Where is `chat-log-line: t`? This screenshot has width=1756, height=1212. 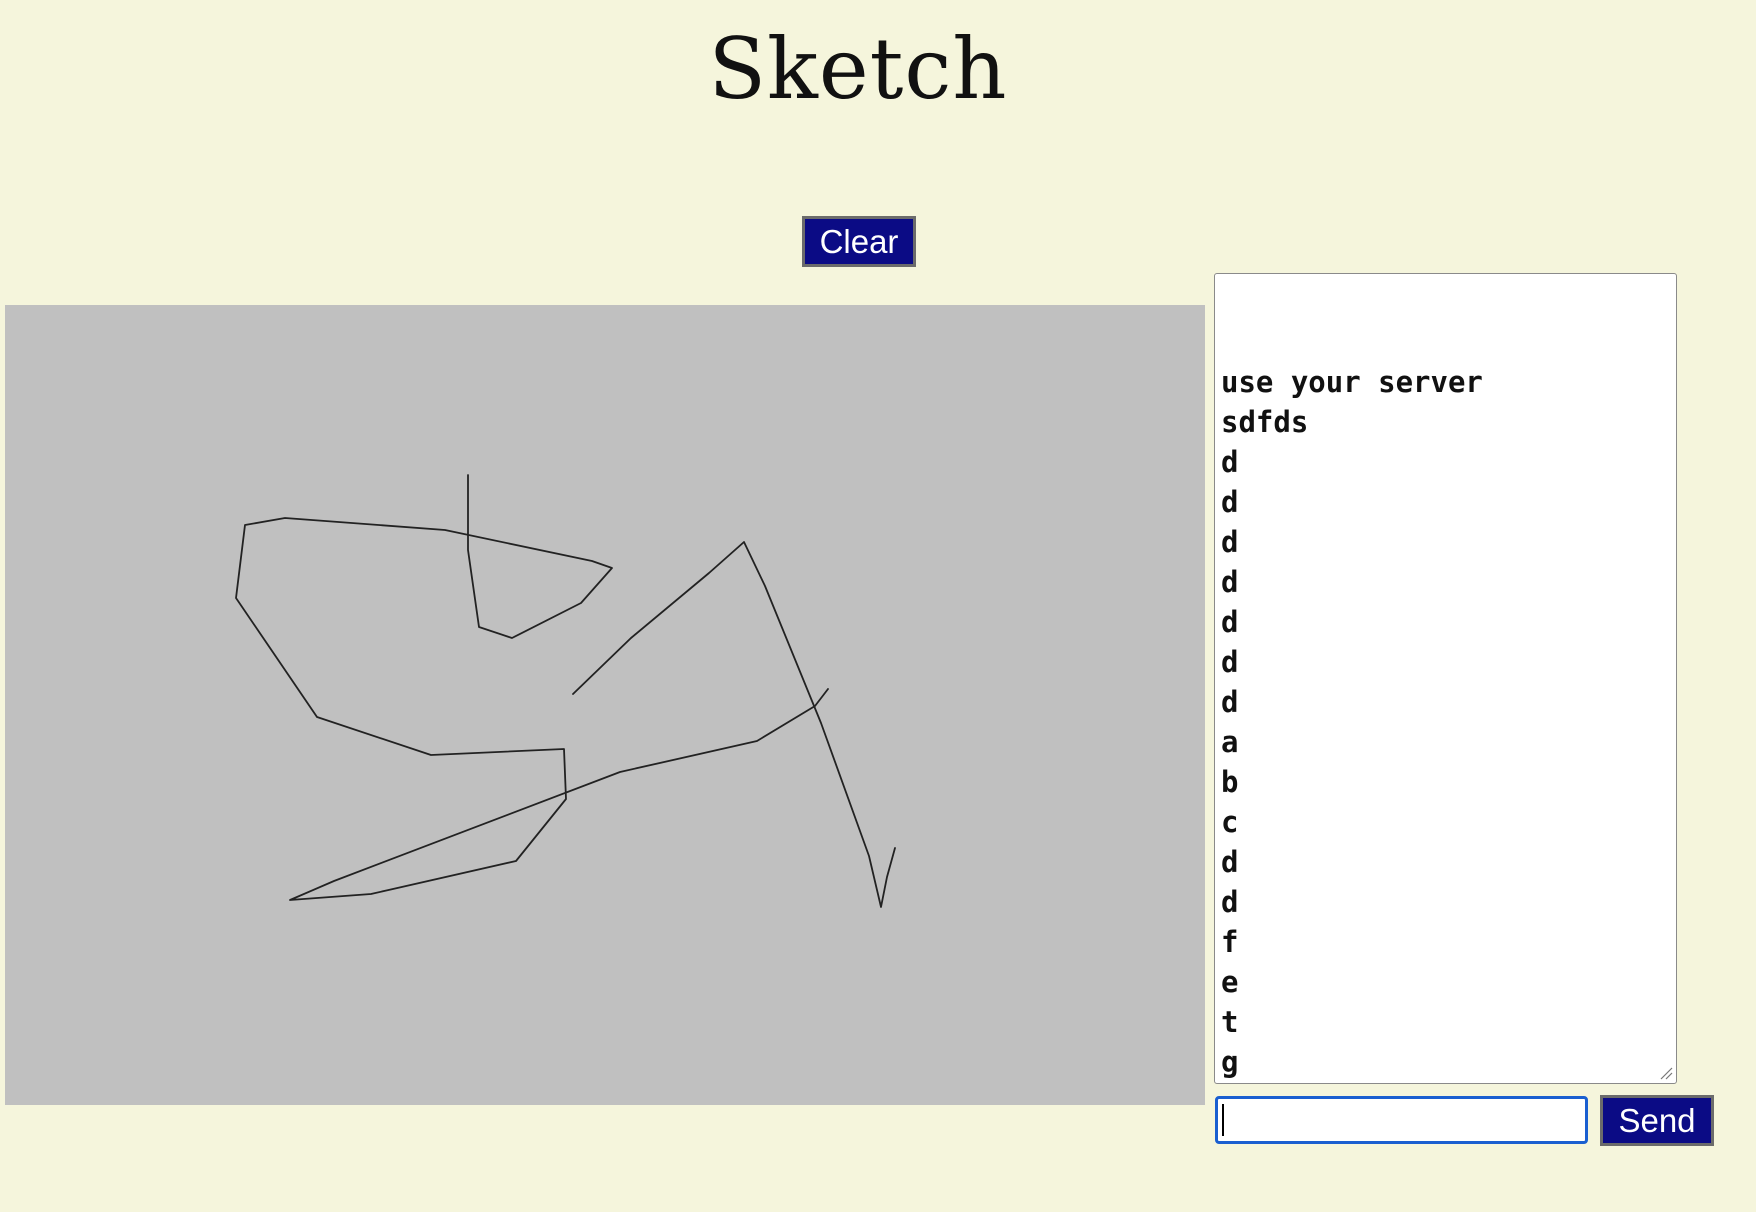
chat-log-line: t is located at coordinates (1230, 1022).